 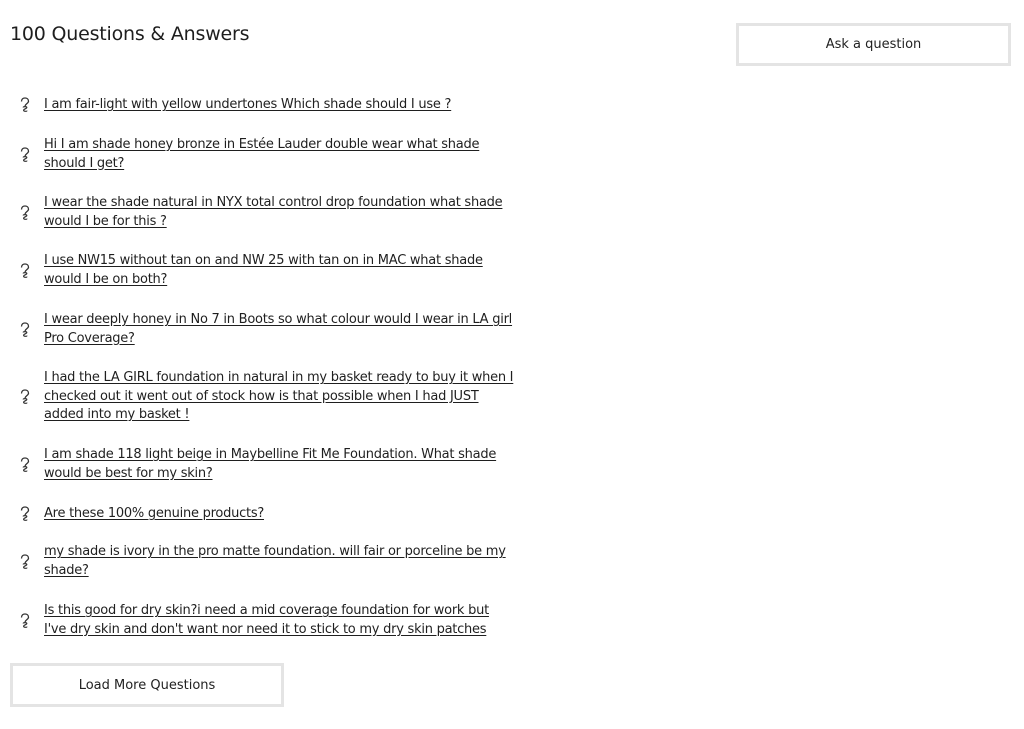 I want to click on question-link: Are these 100% genuine products?, so click(x=279, y=514).